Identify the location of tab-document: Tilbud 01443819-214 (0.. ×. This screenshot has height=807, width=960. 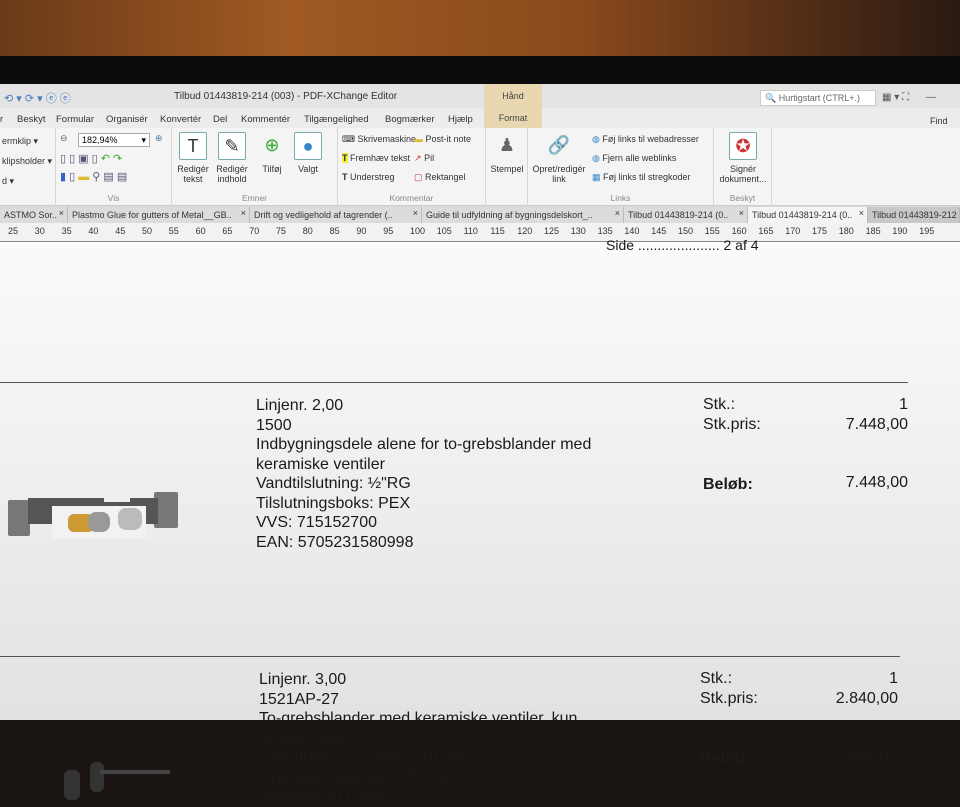
(686, 215).